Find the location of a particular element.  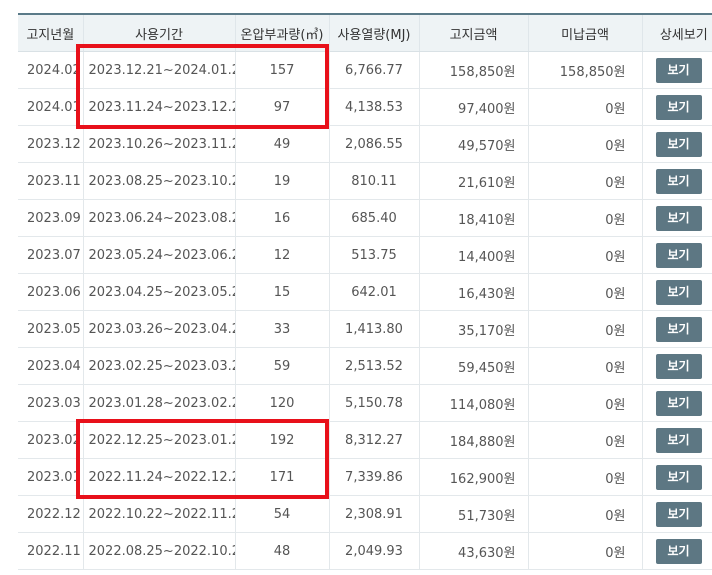

usage-period-cell: 2023.12.21~2024.01.22 is located at coordinates (158, 70).